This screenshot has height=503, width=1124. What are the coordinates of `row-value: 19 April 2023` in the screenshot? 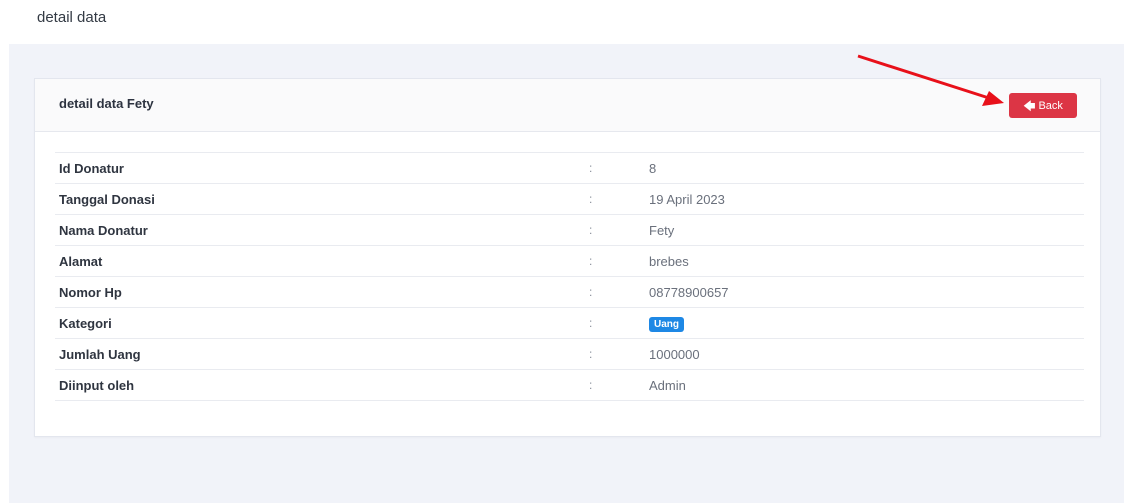 It's located at (866, 199).